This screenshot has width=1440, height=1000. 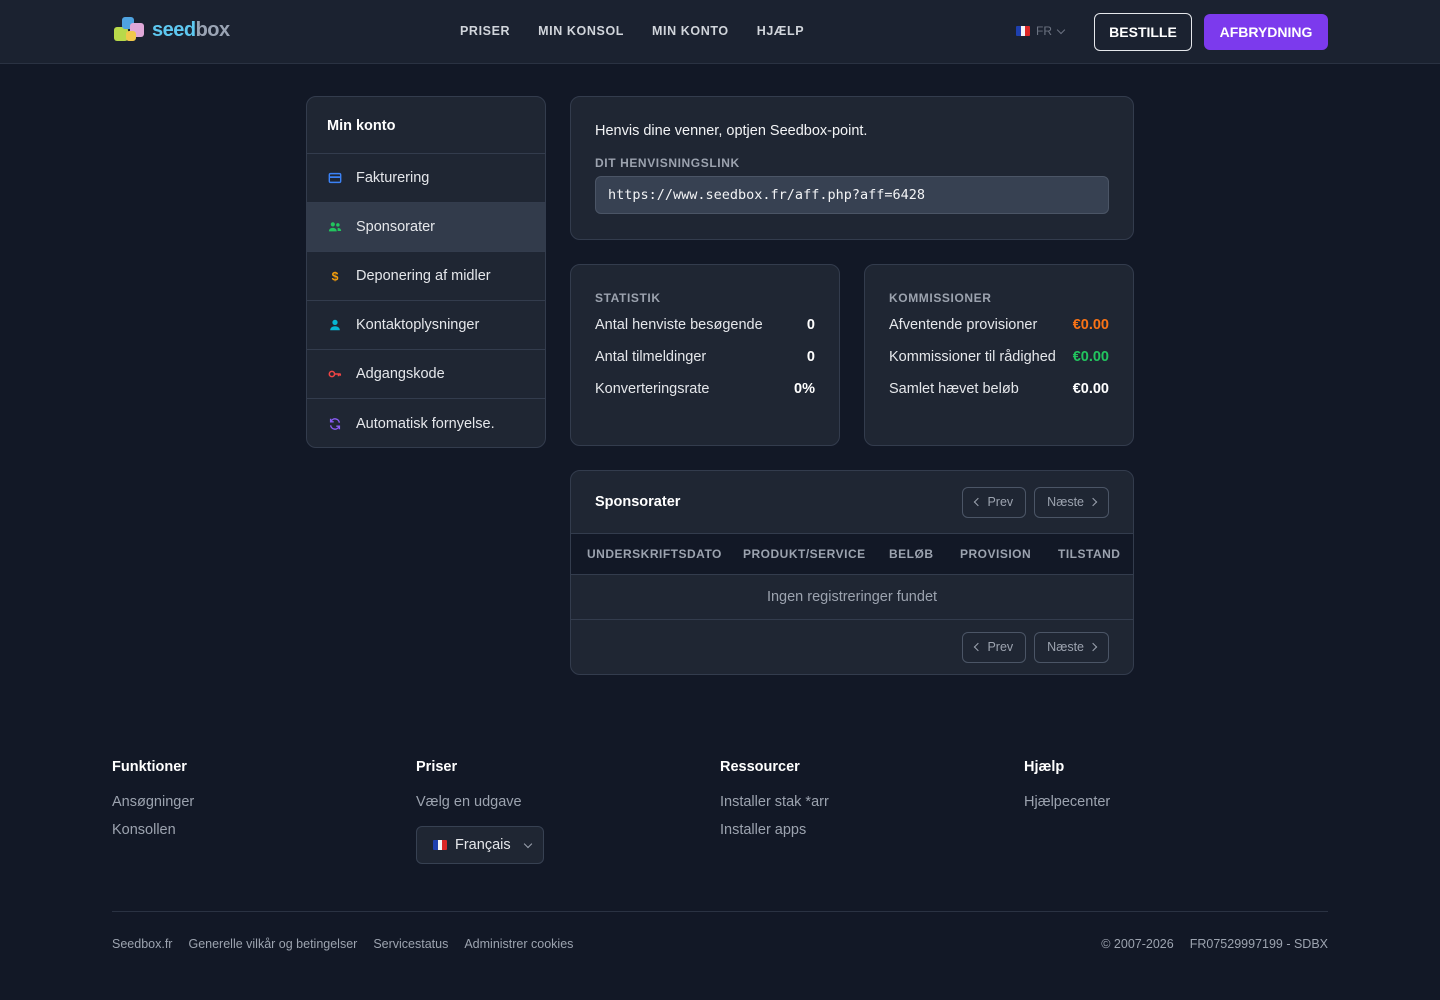 What do you see at coordinates (632, 31) in the screenshot?
I see `main-nav: PRISER MIN KONSOL MIN KONTO HJÆLP` at bounding box center [632, 31].